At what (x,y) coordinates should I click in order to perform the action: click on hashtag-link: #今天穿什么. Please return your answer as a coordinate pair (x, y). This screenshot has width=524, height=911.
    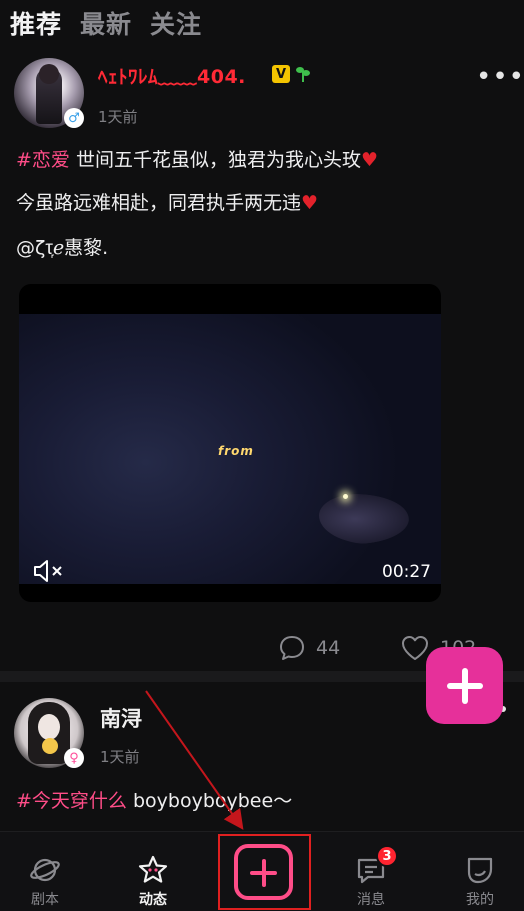
    Looking at the image, I should click on (71, 801).